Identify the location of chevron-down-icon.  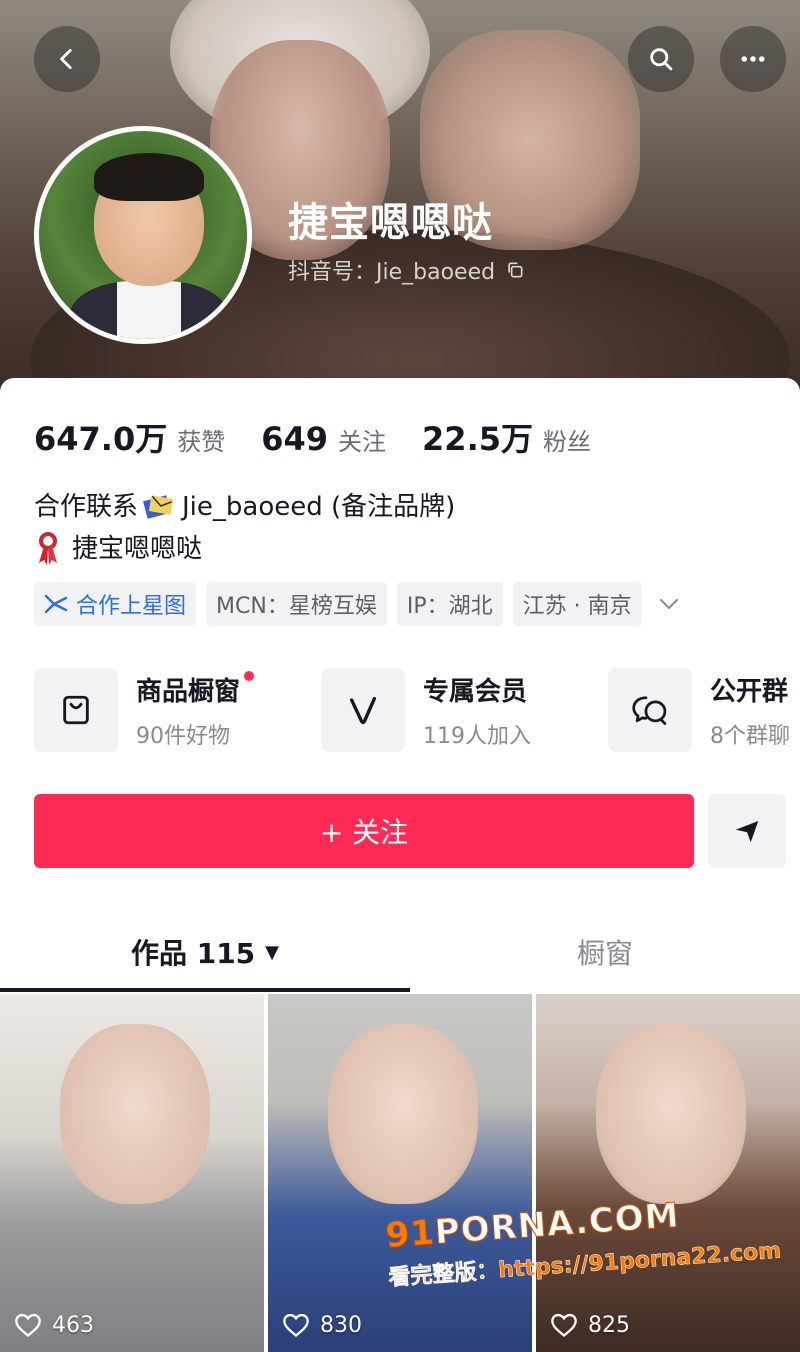
(668, 604).